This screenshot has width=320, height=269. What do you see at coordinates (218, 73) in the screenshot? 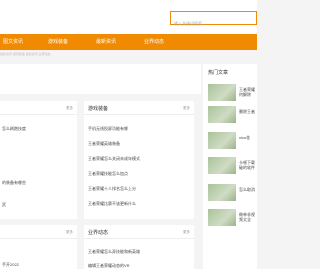
I see `panel-title: 热门文章` at bounding box center [218, 73].